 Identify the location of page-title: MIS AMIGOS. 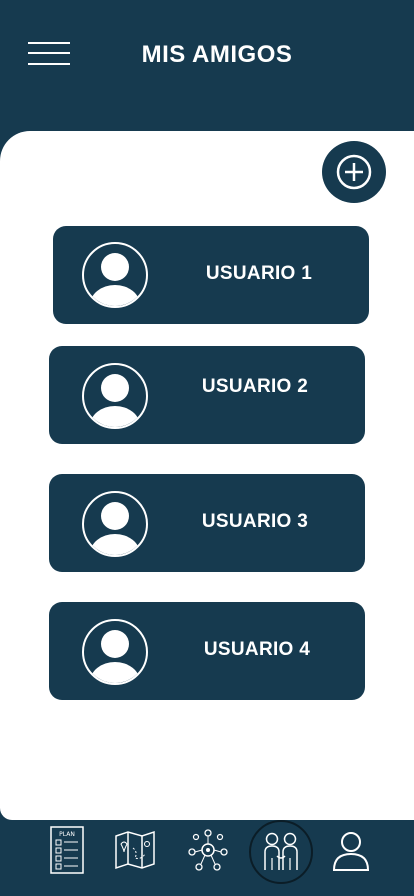
(217, 54).